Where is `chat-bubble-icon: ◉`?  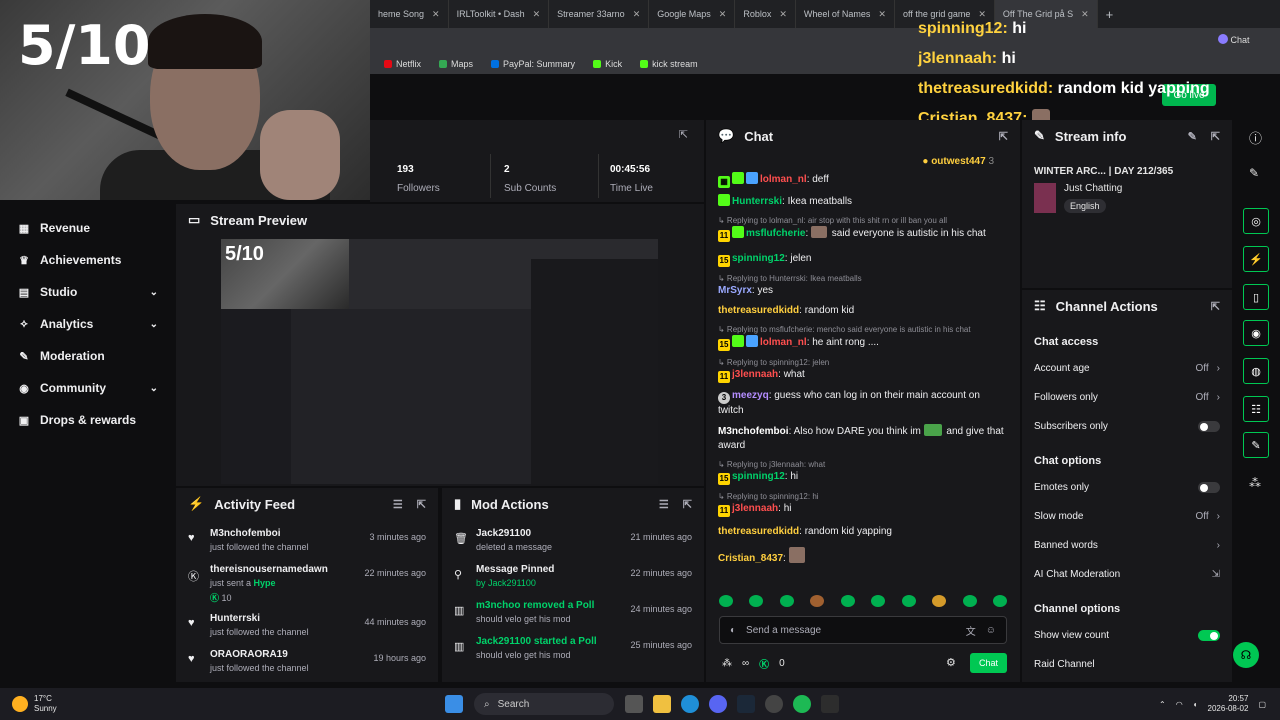 chat-bubble-icon: ◉ is located at coordinates (1256, 333).